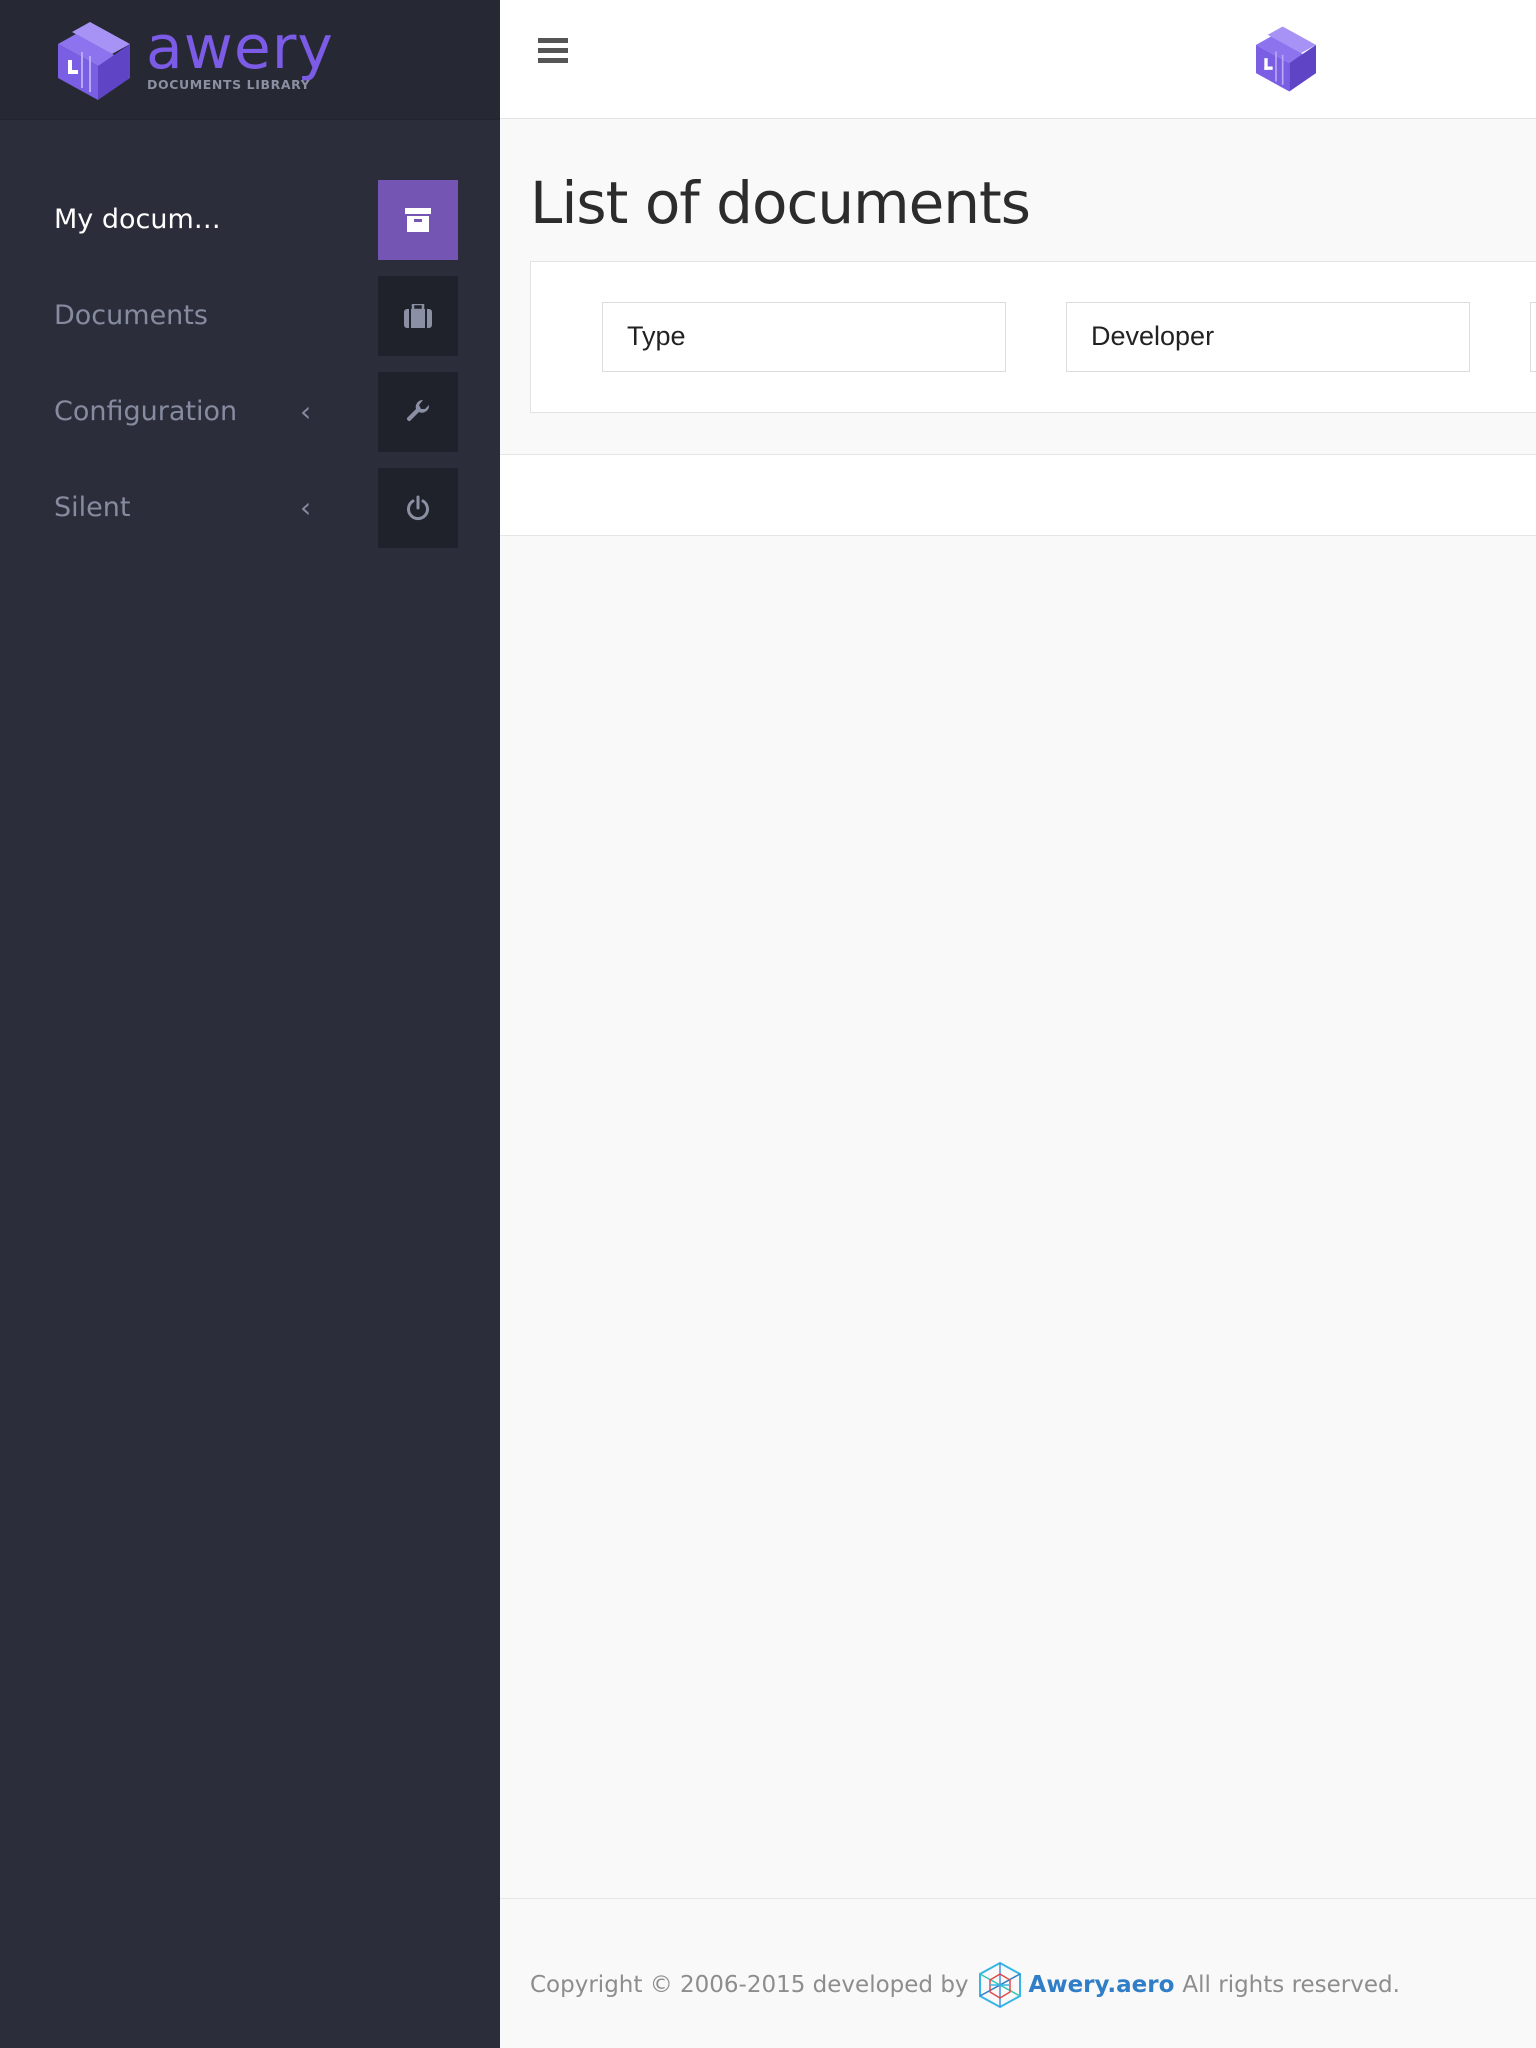 The height and width of the screenshot is (2048, 1536). I want to click on archive-icon, so click(418, 220).